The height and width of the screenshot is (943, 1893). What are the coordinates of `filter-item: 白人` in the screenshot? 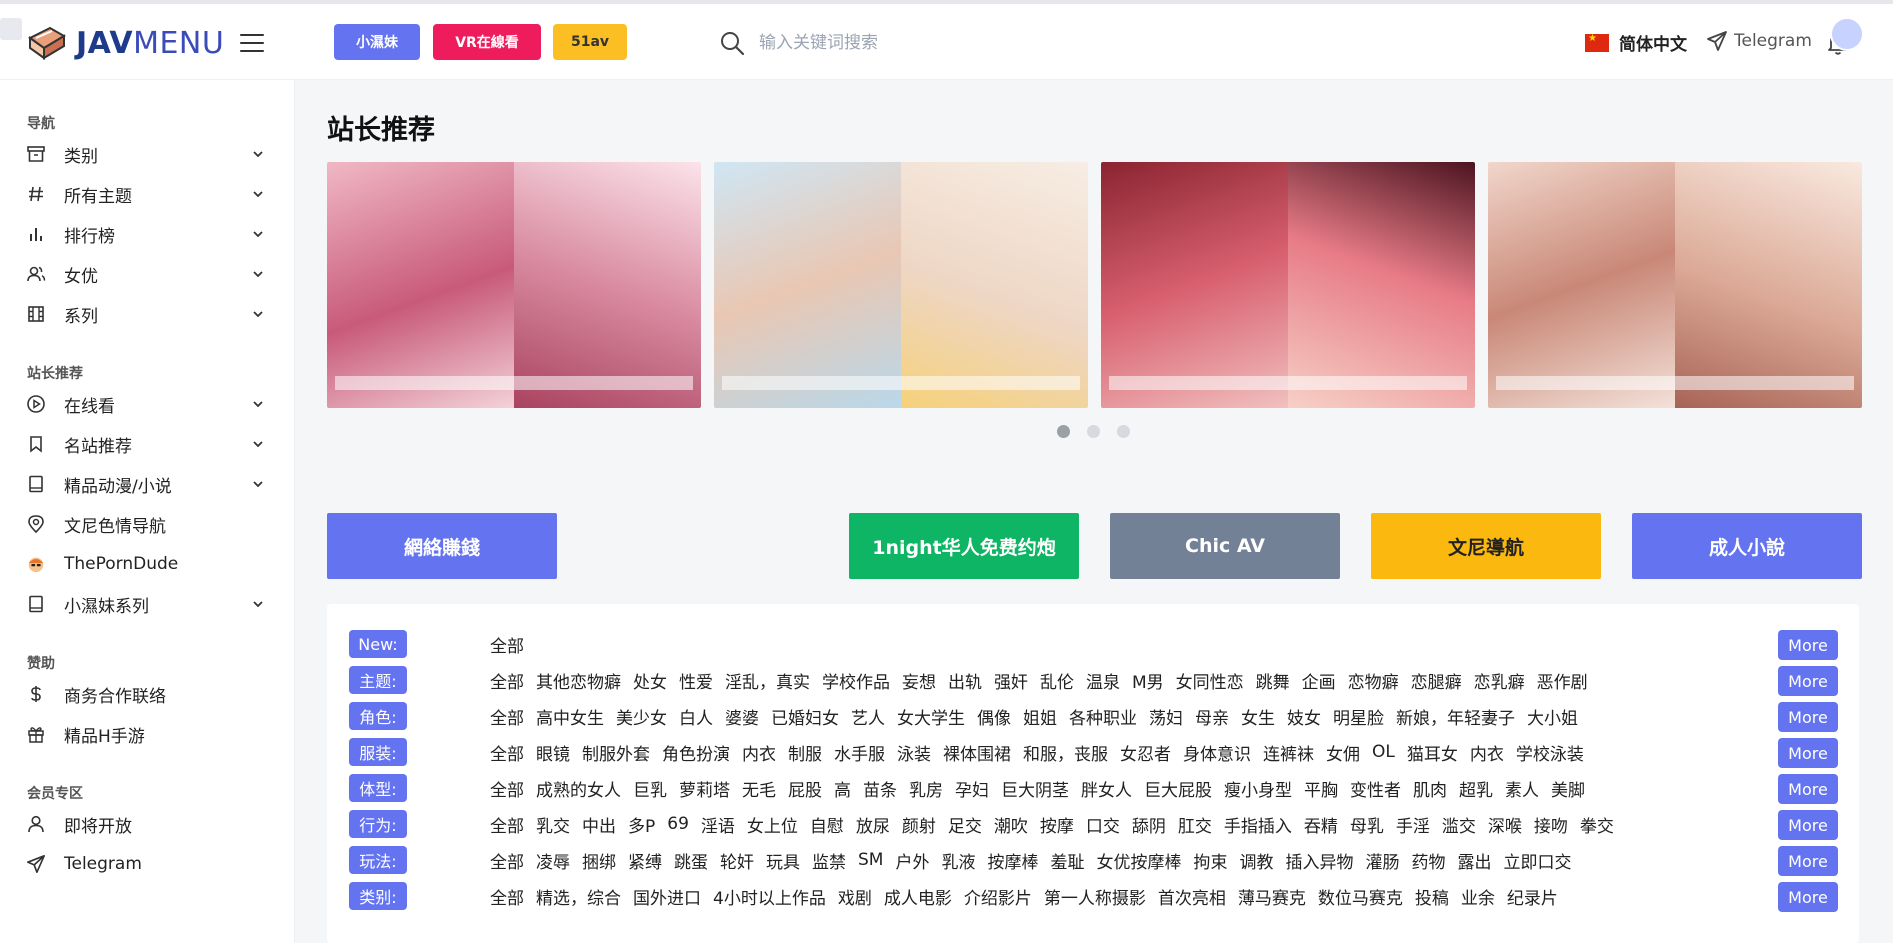 It's located at (696, 716).